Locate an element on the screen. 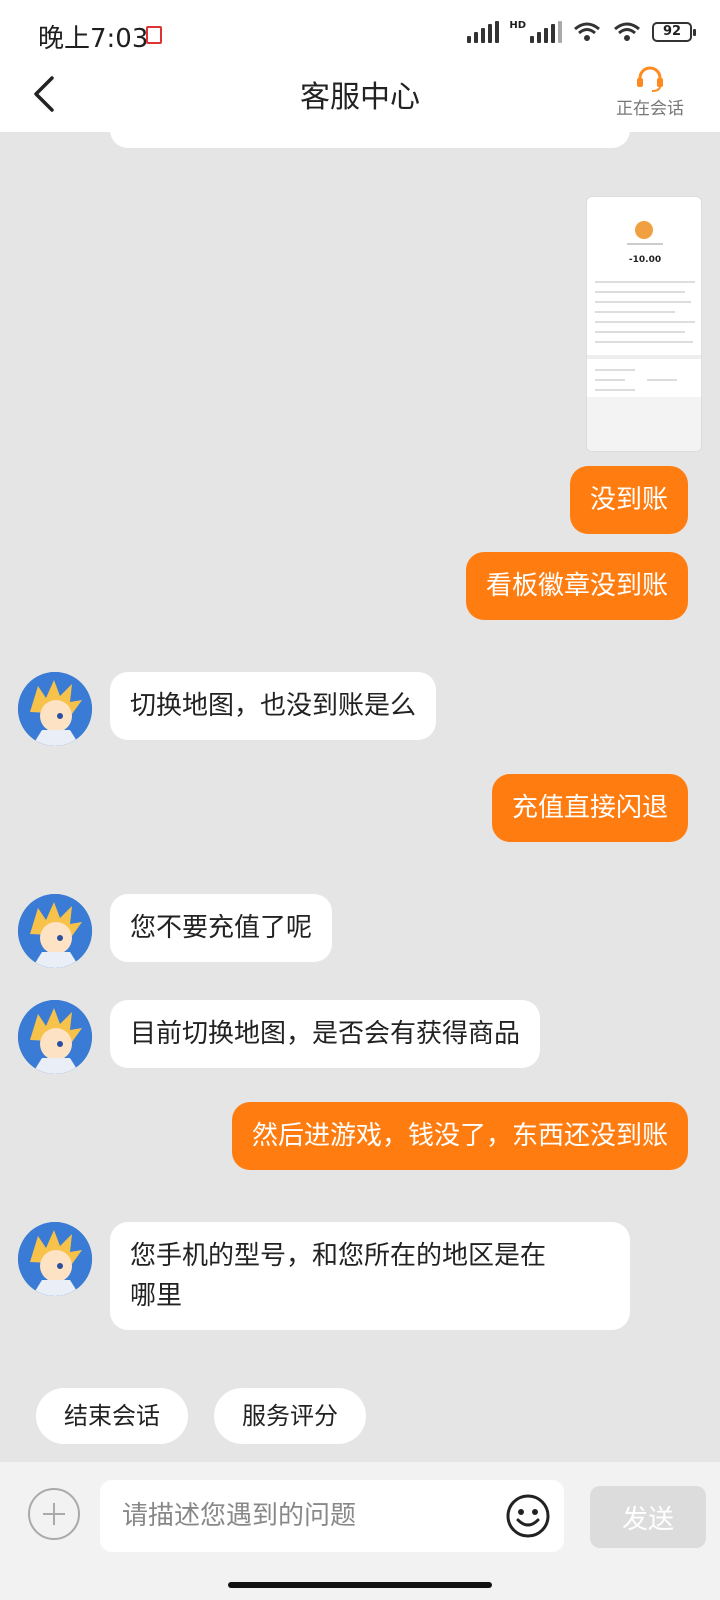  wifi-icon is located at coordinates (627, 31).